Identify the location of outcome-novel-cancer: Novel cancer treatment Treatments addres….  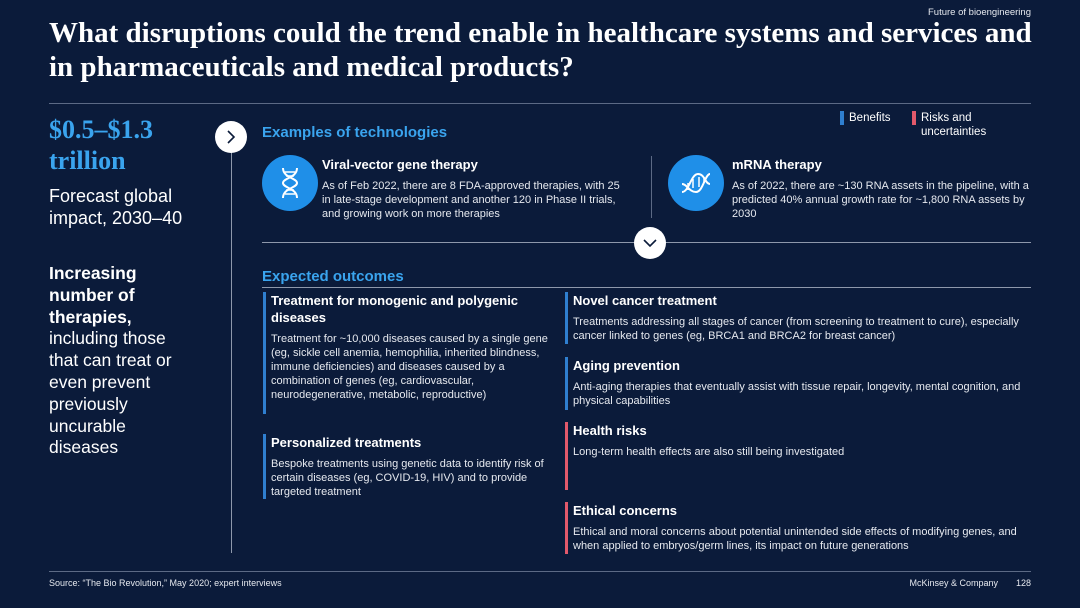
(802, 318).